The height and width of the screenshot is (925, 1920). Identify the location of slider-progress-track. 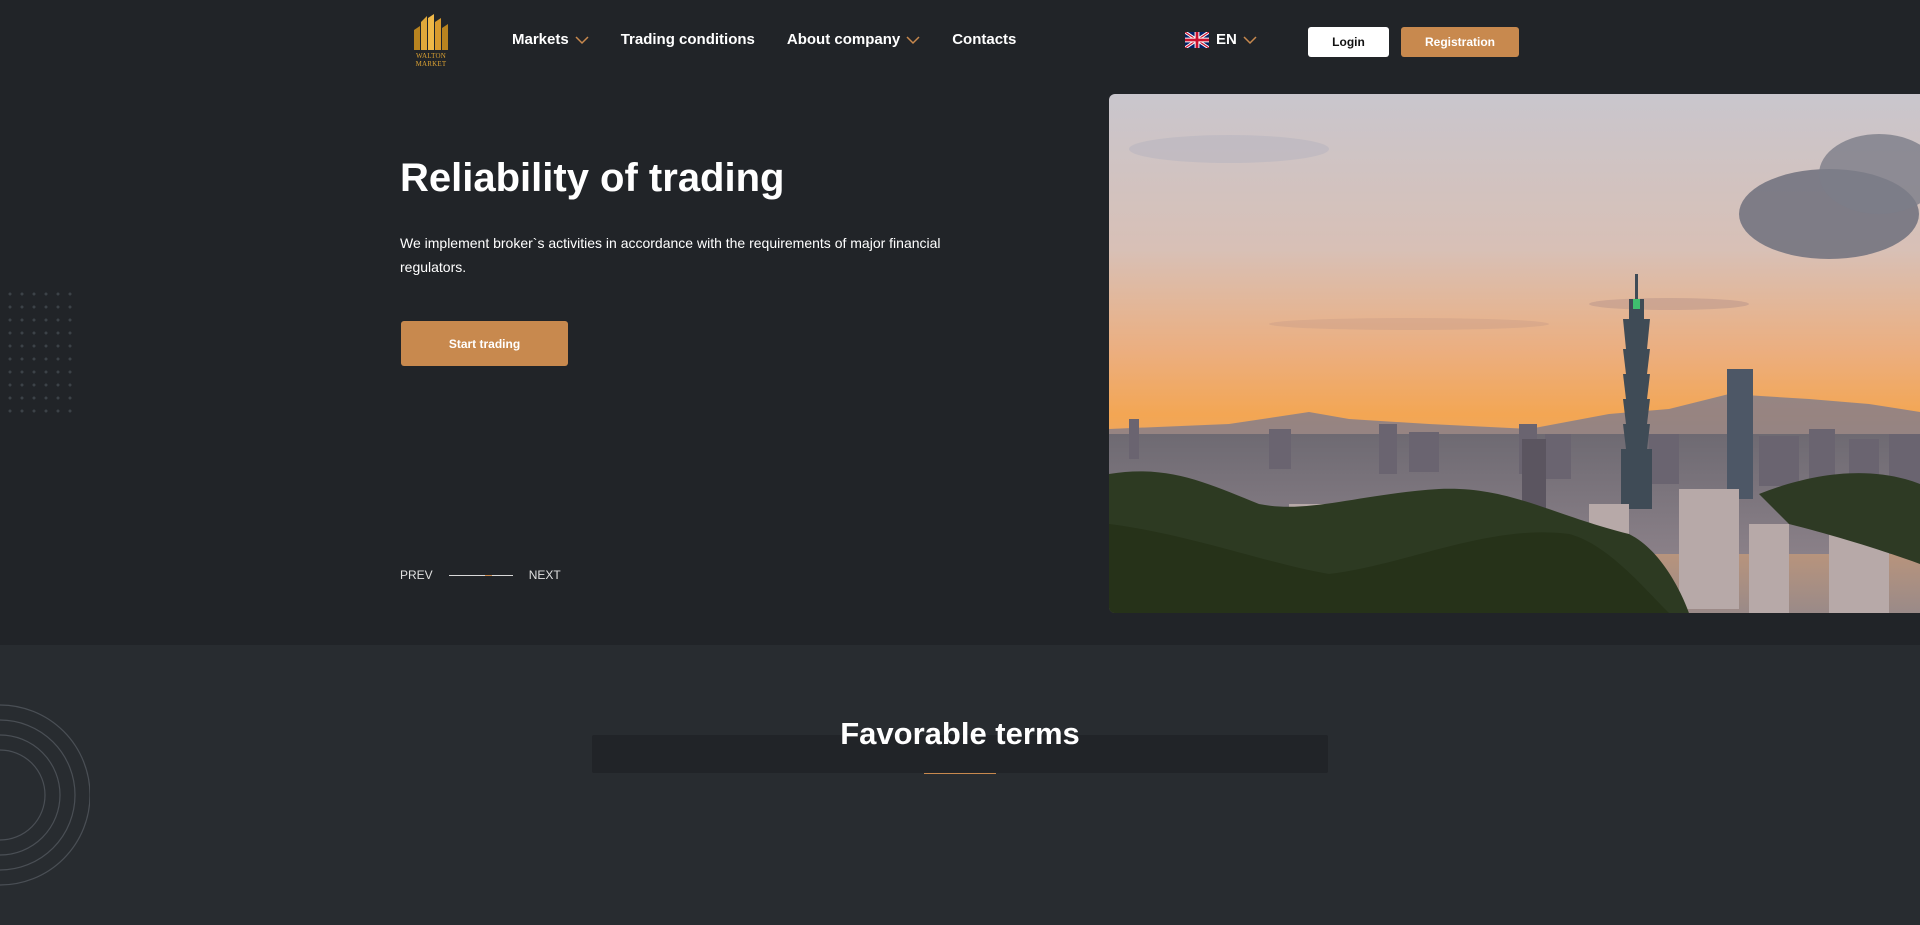
(480, 575).